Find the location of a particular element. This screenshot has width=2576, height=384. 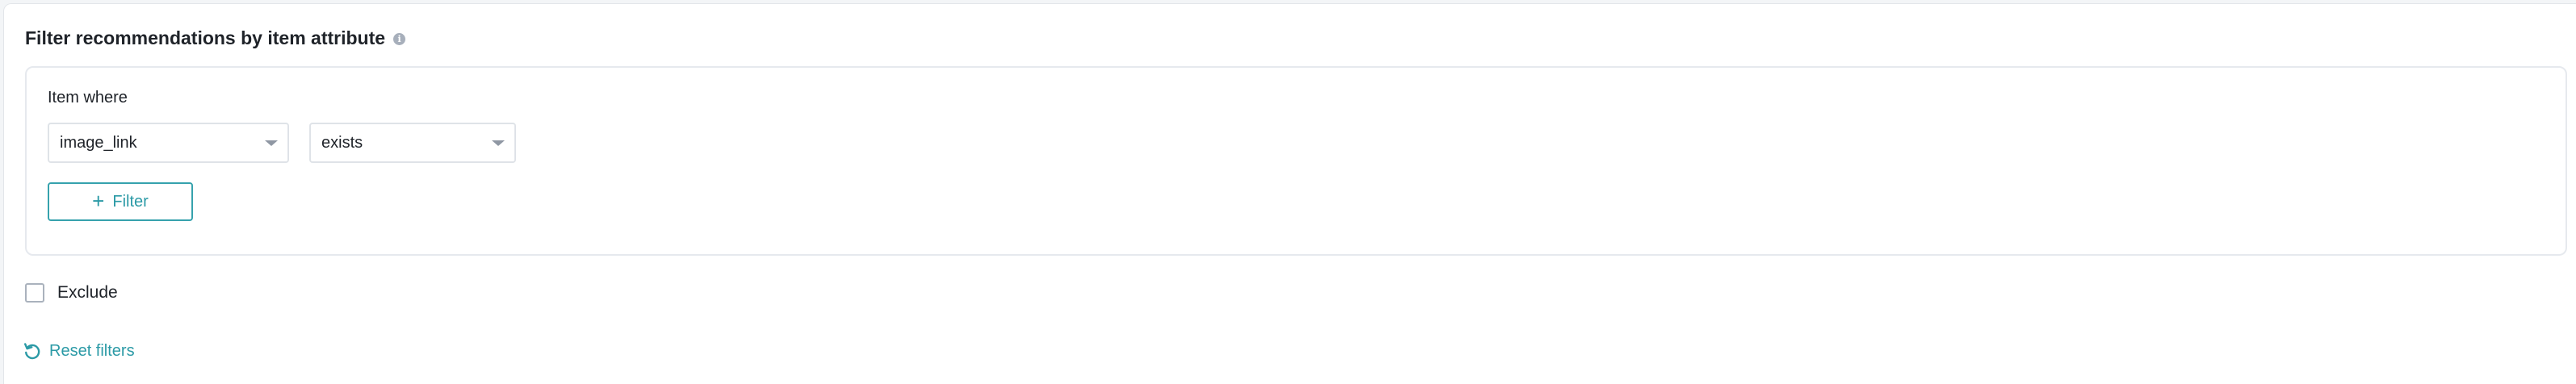

item-where-label: Item where is located at coordinates (88, 97).